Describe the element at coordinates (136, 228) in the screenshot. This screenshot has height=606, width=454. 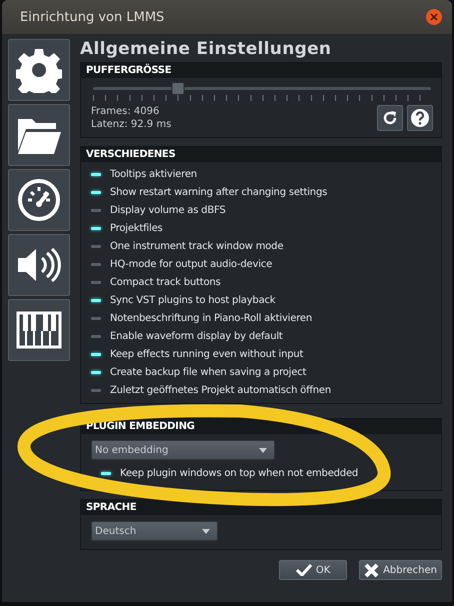
I see `option-label: Projektfiles` at that location.